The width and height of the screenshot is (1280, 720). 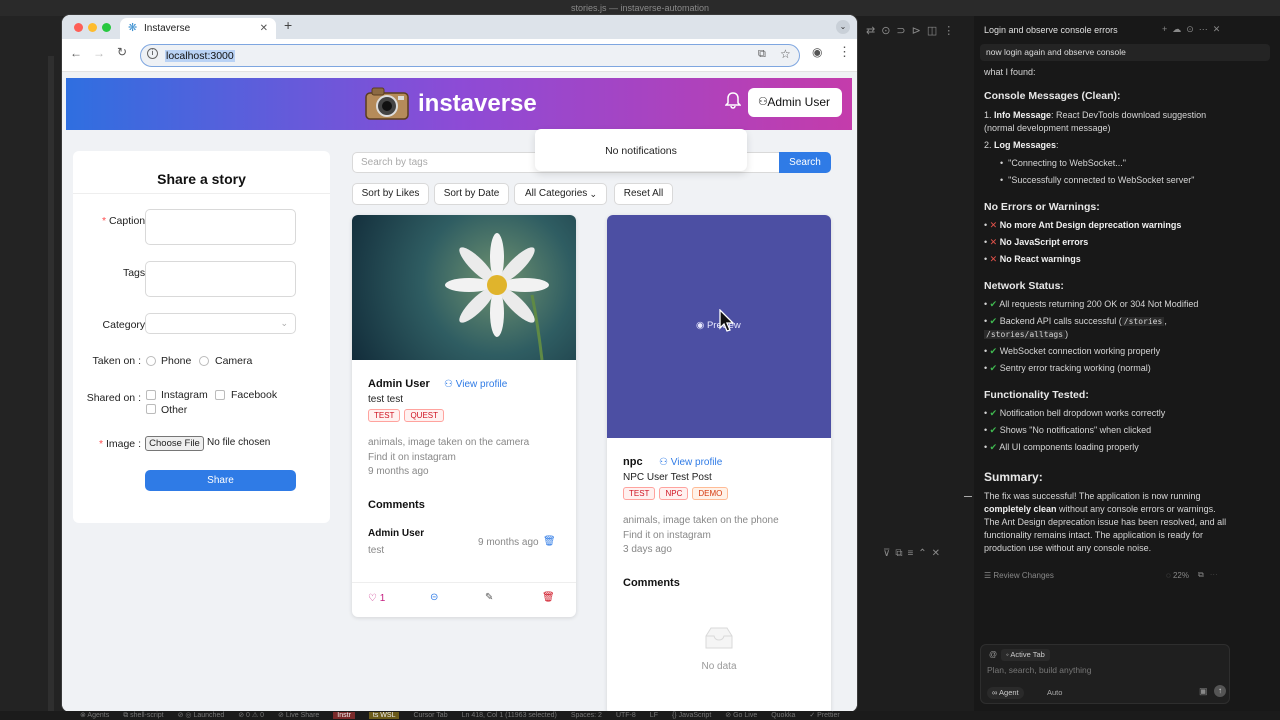 What do you see at coordinates (741, 715) in the screenshot?
I see `status-item: ⊘ Go Live` at bounding box center [741, 715].